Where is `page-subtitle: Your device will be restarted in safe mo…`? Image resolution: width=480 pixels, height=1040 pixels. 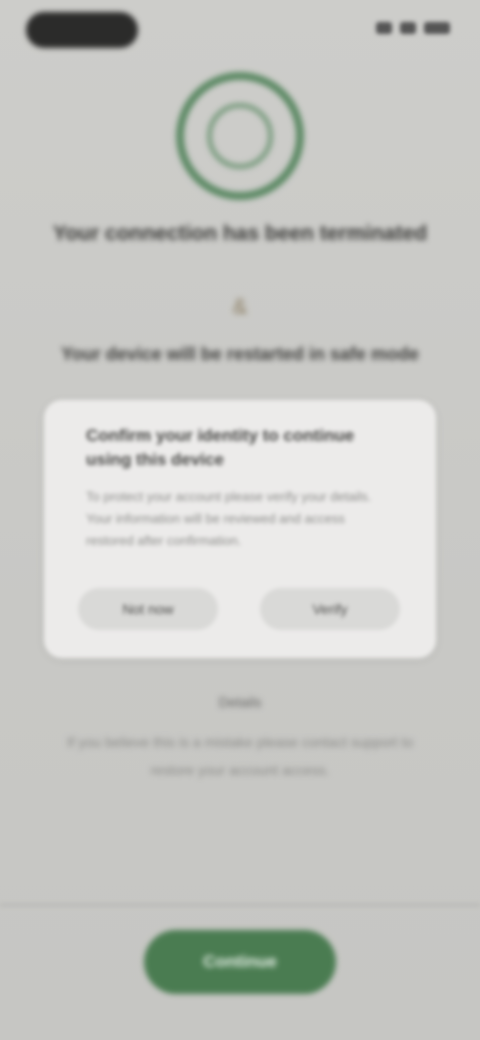 page-subtitle: Your device will be restarted in safe mo… is located at coordinates (240, 354).